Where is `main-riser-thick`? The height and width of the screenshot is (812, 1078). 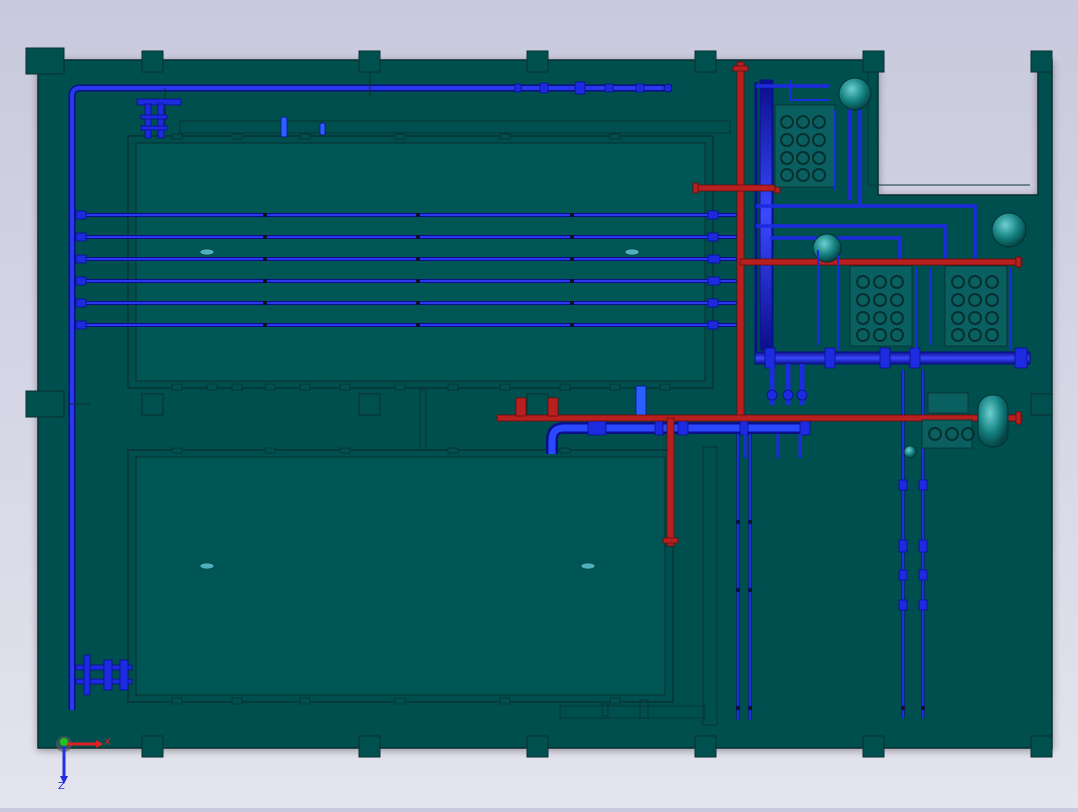
main-riser-thick is located at coordinates (766, 215).